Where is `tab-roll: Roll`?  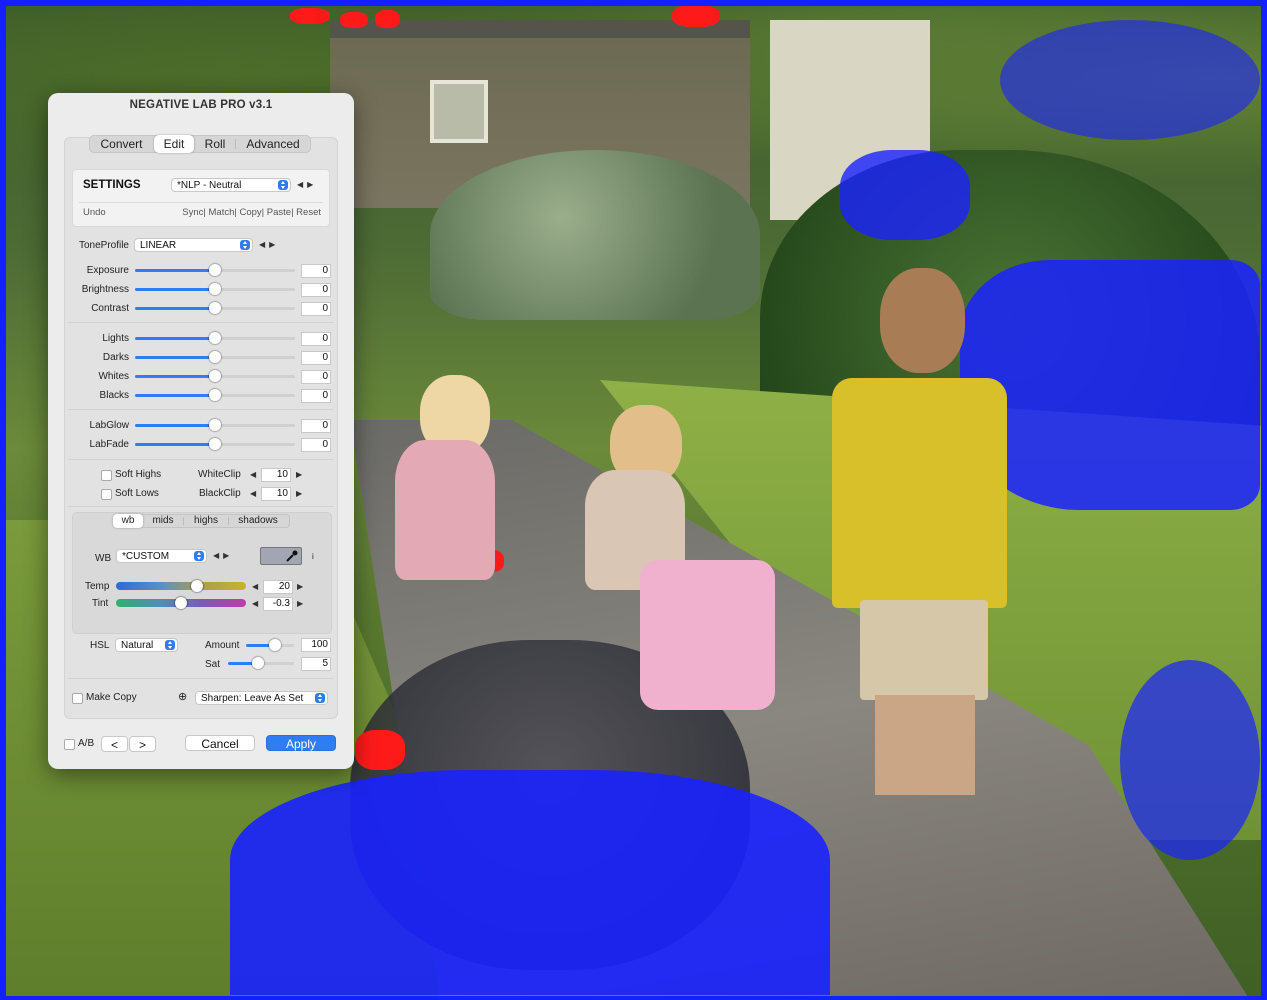
tab-roll: Roll is located at coordinates (215, 144).